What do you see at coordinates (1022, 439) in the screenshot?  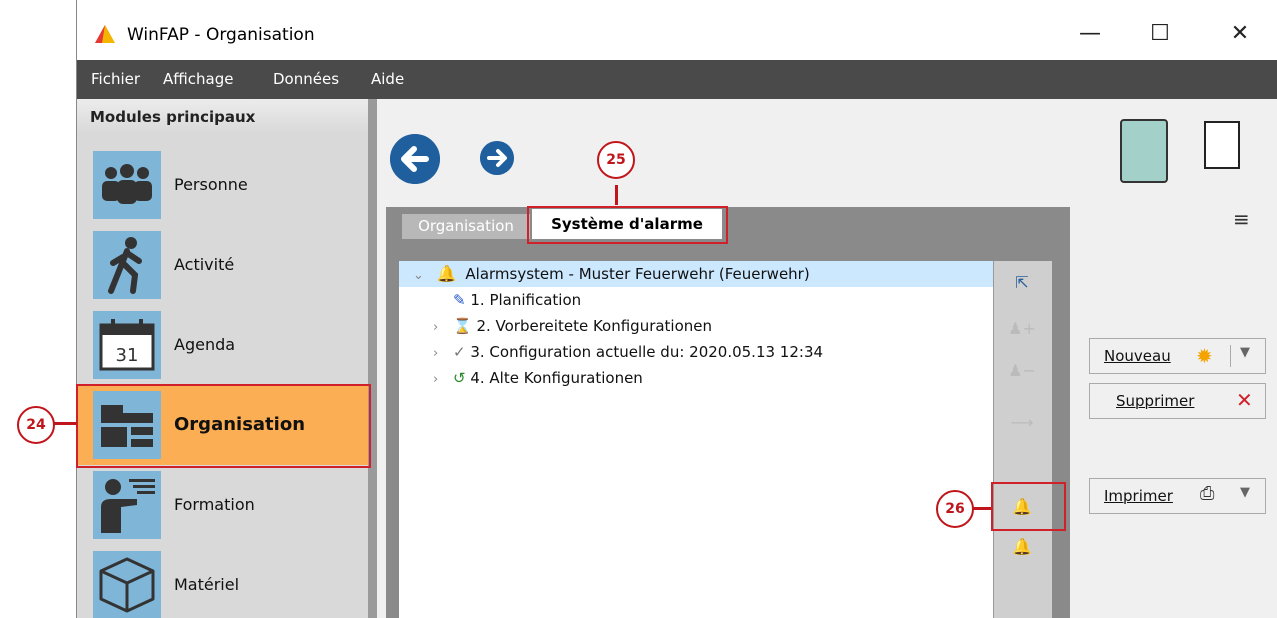 I see `tree-toolbar: ⇱ ♟+ ♟− ⟶ 🔔 🔔` at bounding box center [1022, 439].